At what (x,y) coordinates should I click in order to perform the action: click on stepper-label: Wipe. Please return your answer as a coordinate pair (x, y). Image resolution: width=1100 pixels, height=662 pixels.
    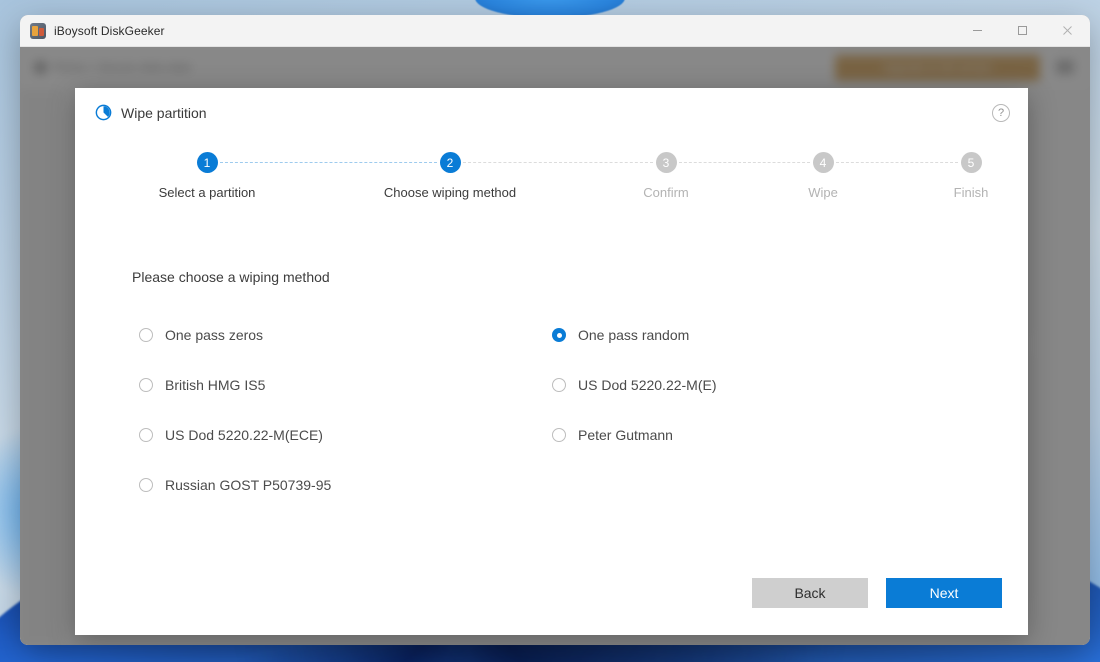
    Looking at the image, I should click on (823, 192).